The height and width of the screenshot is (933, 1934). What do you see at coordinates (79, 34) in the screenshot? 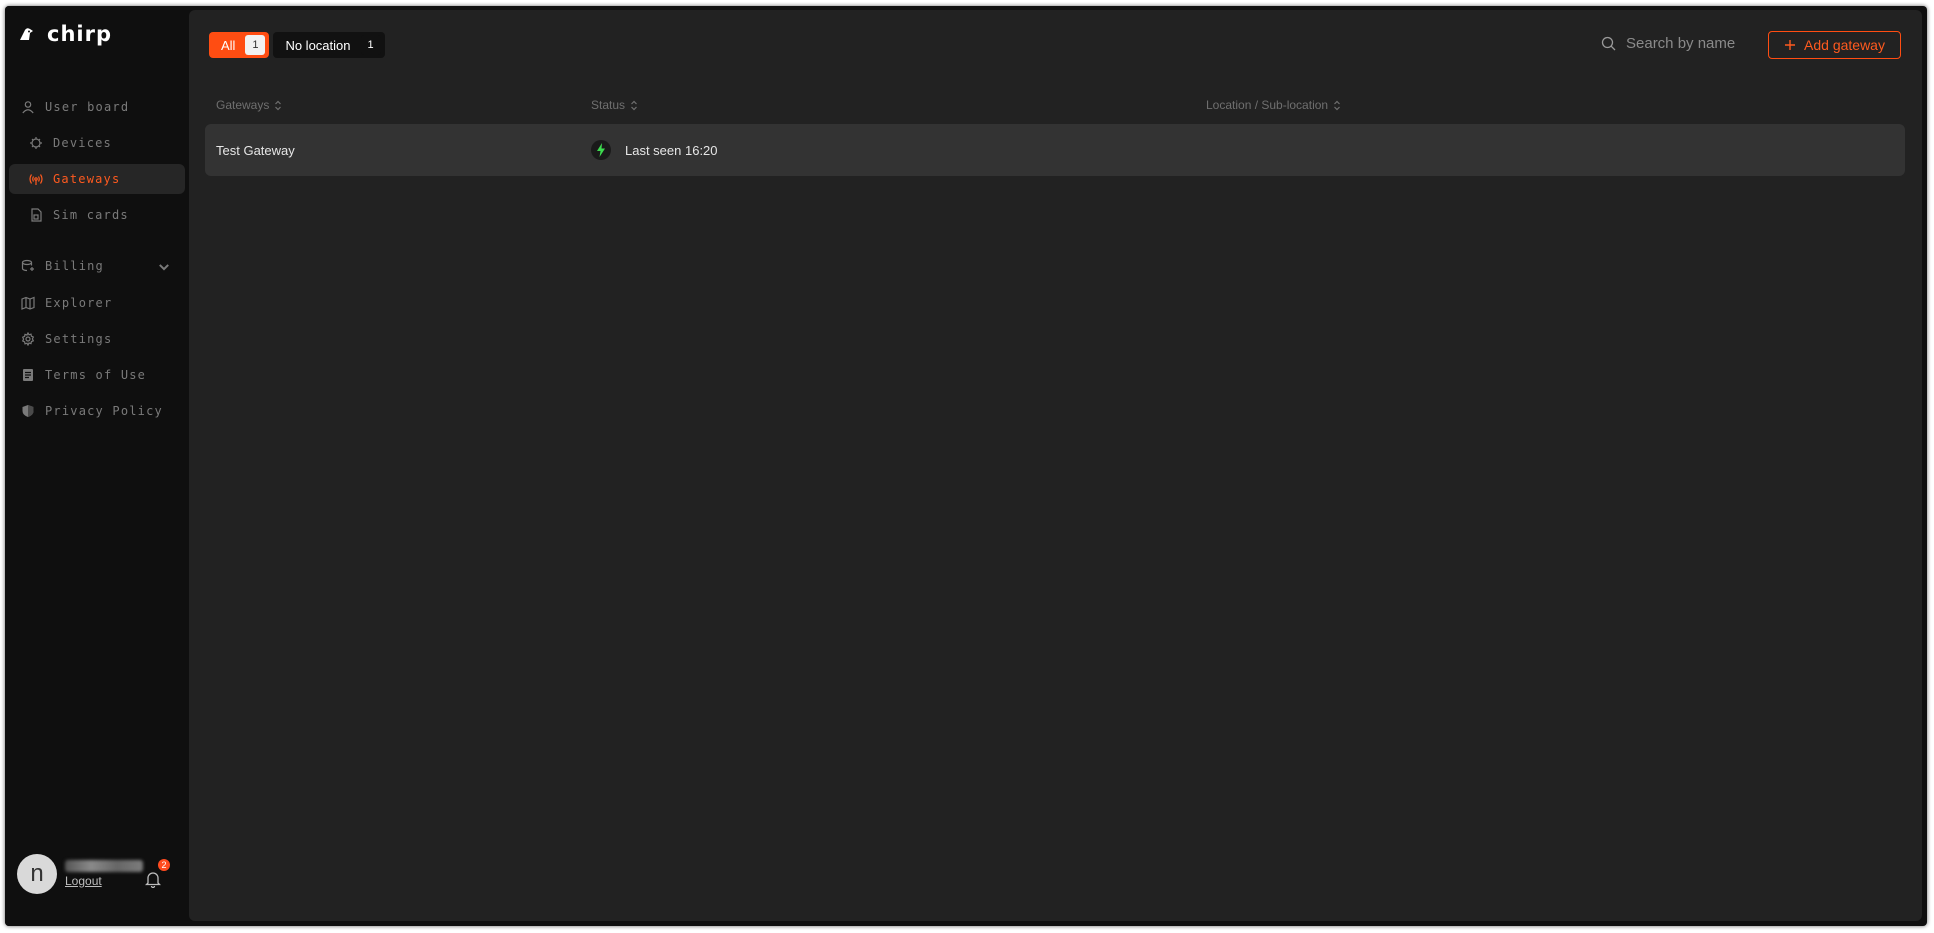
I see `brand-name: chirp` at bounding box center [79, 34].